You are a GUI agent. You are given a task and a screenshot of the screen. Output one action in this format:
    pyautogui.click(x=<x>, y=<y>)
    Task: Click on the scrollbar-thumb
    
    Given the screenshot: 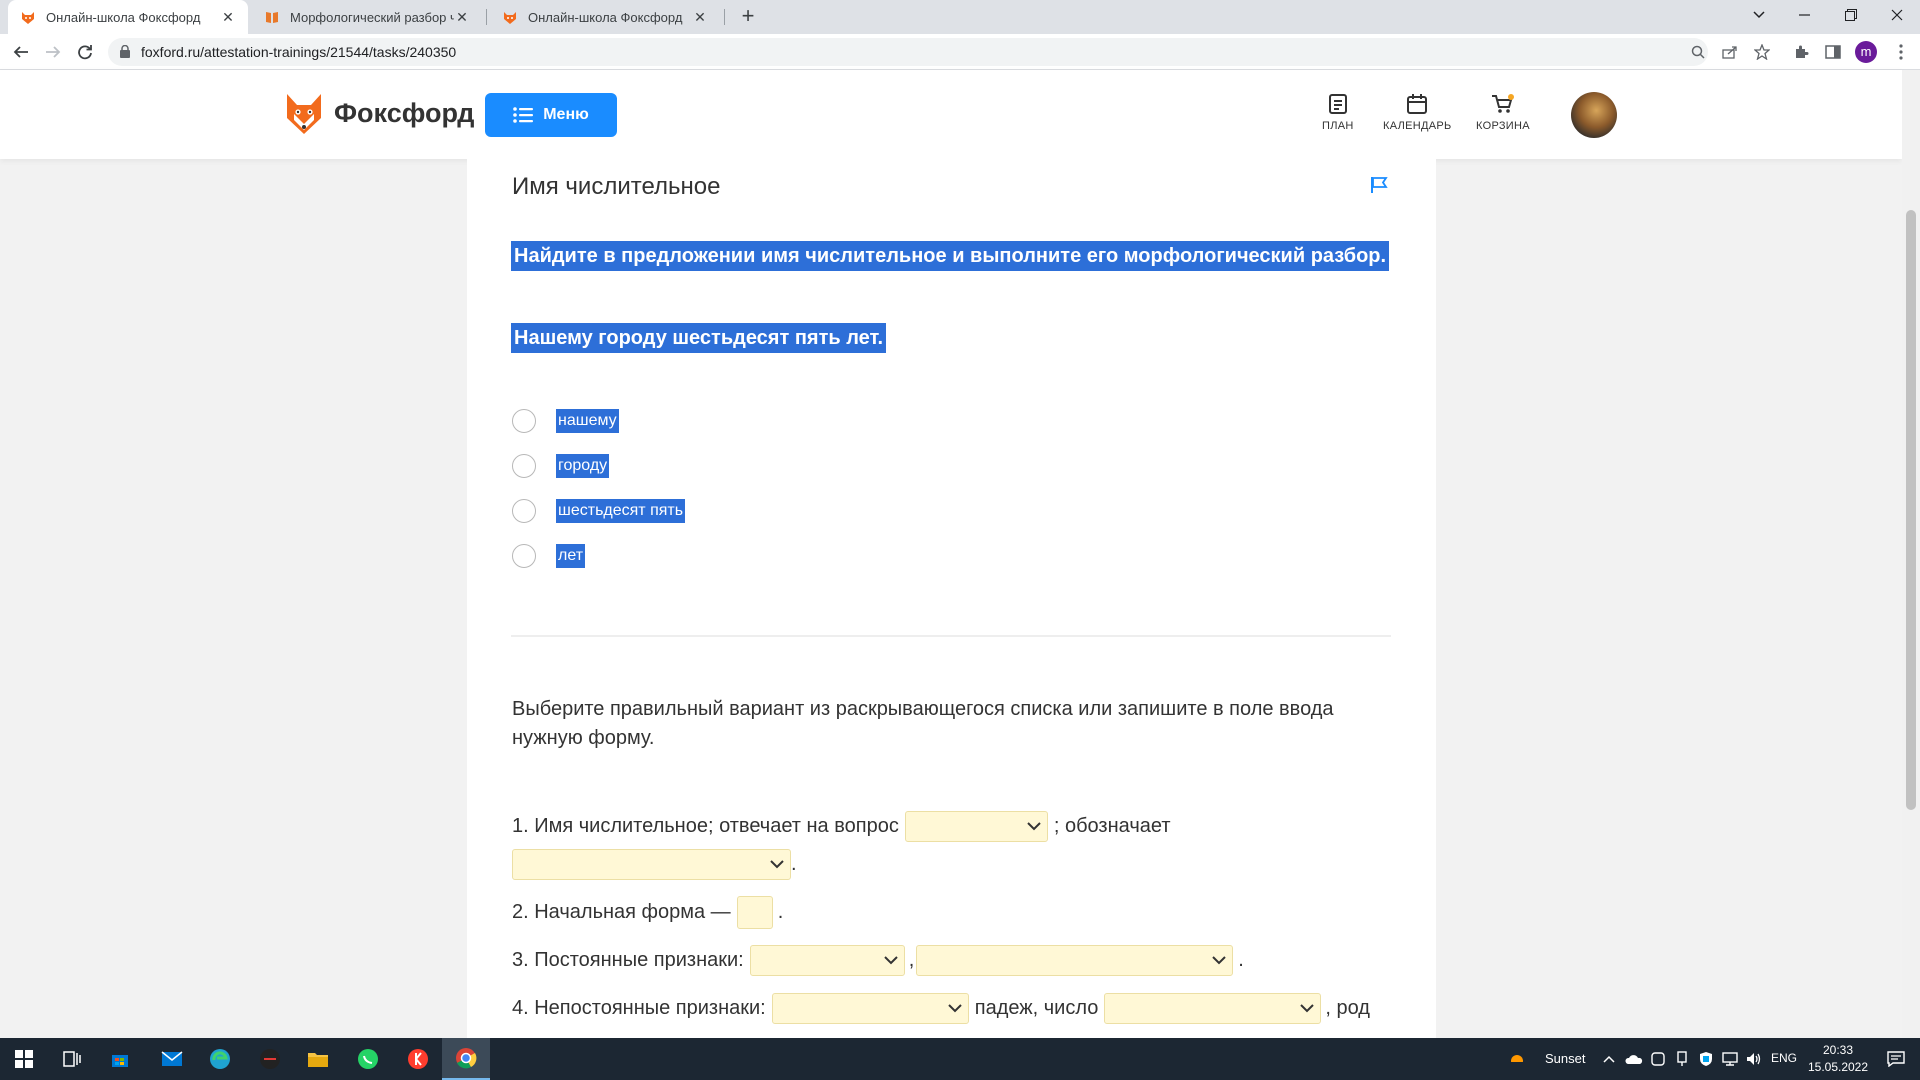 What is the action you would take?
    pyautogui.click(x=1911, y=510)
    